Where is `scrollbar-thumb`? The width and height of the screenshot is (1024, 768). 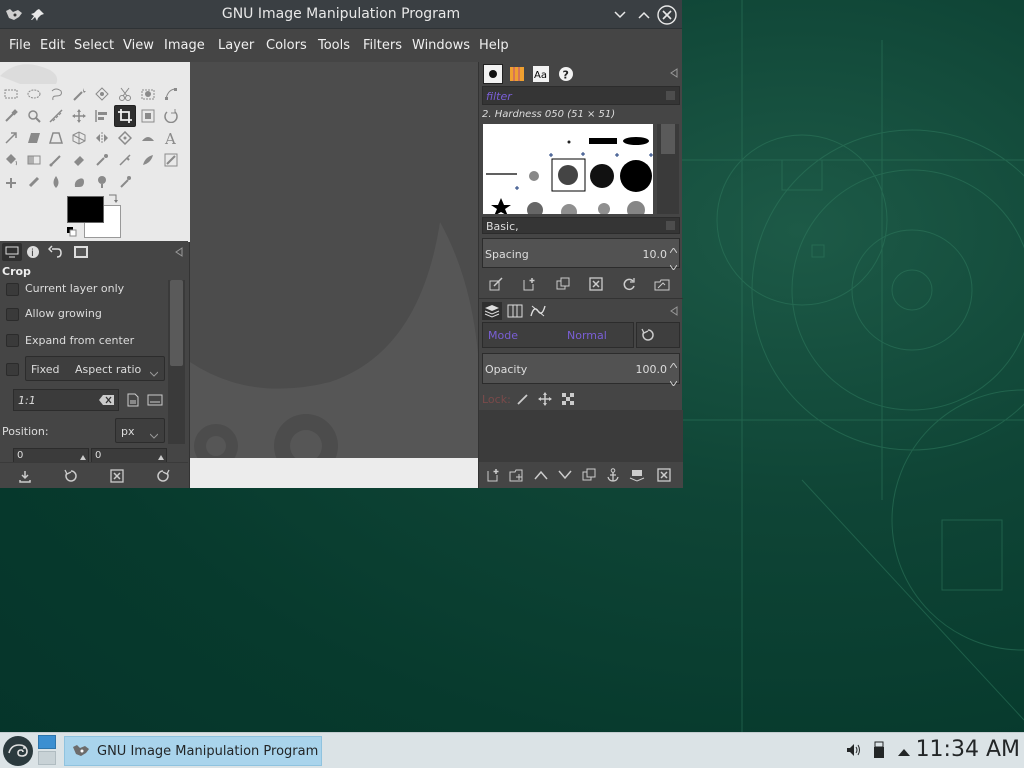 scrollbar-thumb is located at coordinates (176, 323).